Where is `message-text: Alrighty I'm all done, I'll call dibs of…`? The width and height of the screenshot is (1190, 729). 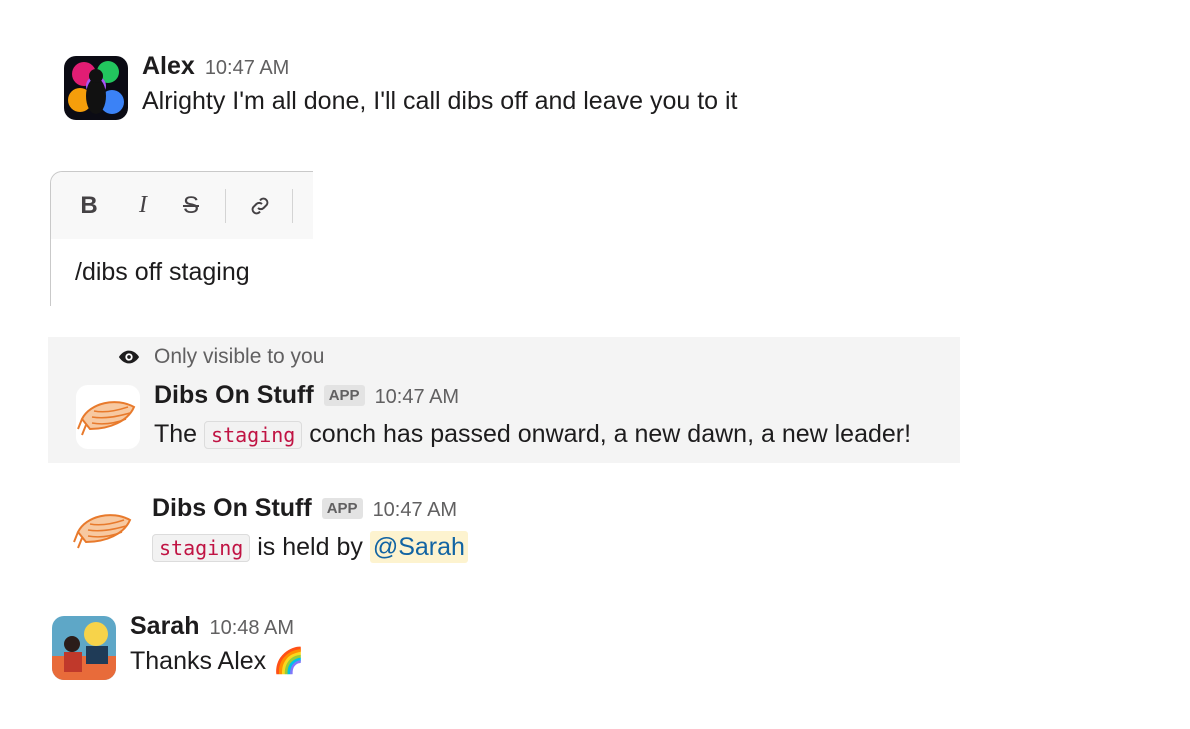 message-text: Alrighty I'm all done, I'll call dibs of… is located at coordinates (440, 101).